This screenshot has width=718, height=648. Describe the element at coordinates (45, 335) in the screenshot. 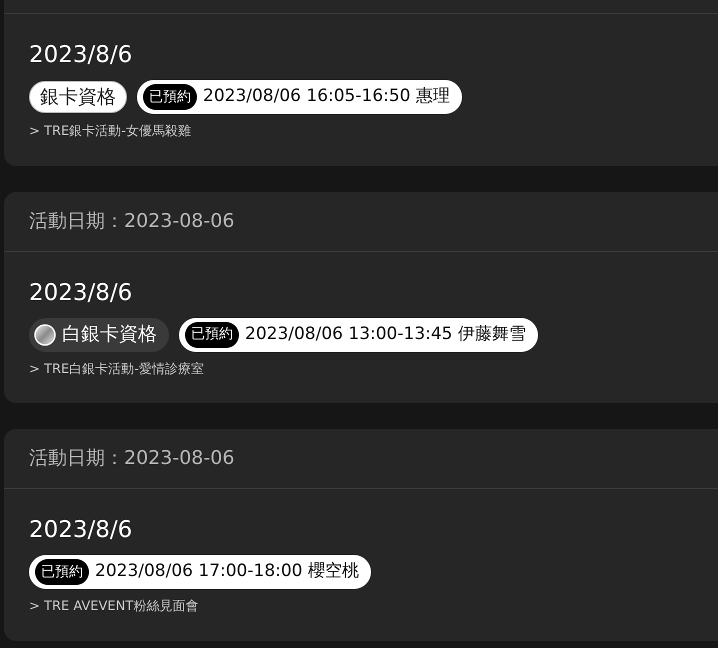

I see `platinum-coin-icon` at that location.